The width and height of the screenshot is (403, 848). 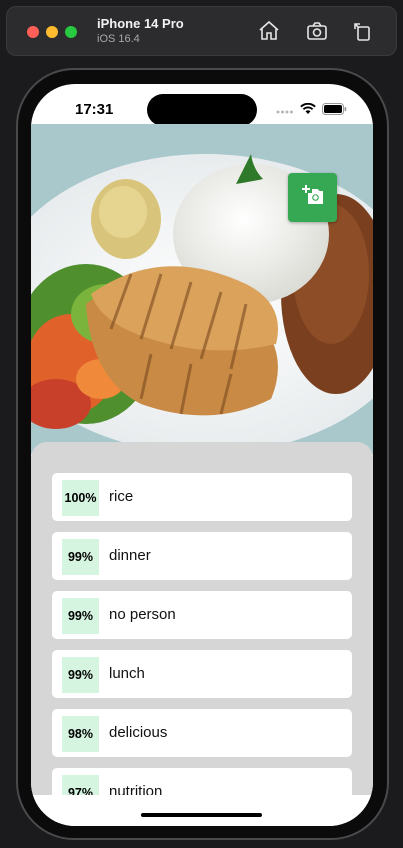 What do you see at coordinates (94, 109) in the screenshot?
I see `status-time: 17:31` at bounding box center [94, 109].